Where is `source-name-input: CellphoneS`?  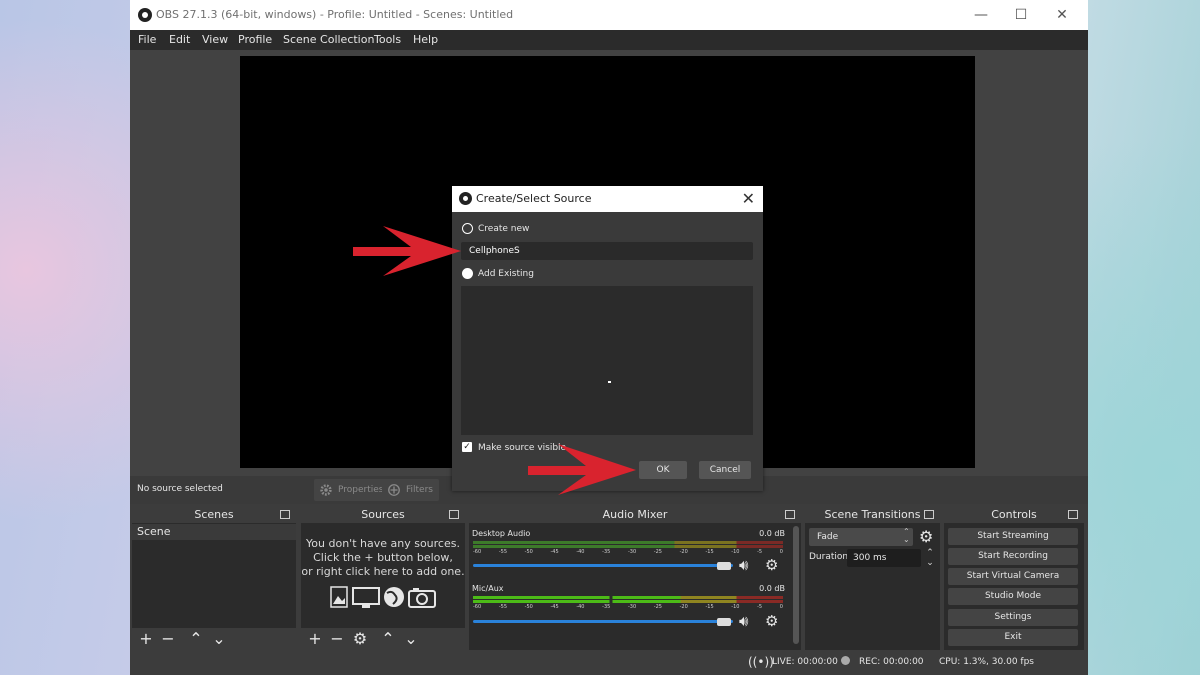 source-name-input: CellphoneS is located at coordinates (607, 251).